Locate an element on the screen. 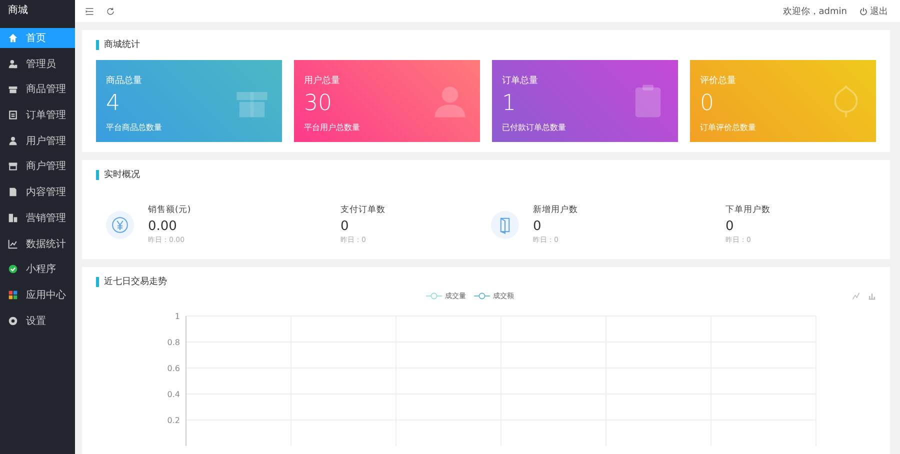 The image size is (900, 454). metric-label: 支付订单数 is located at coordinates (363, 210).